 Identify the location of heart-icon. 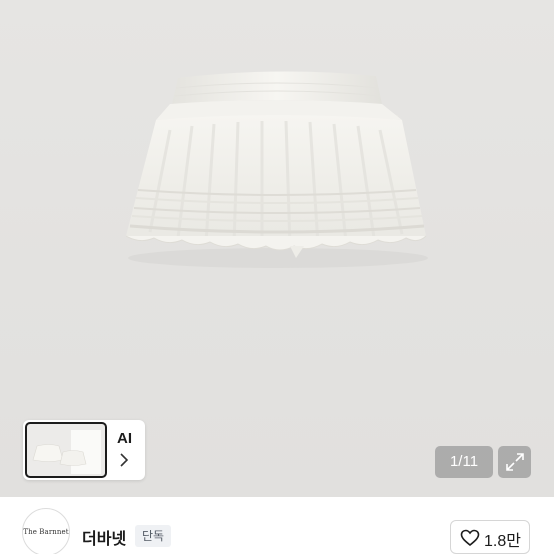
(470, 538).